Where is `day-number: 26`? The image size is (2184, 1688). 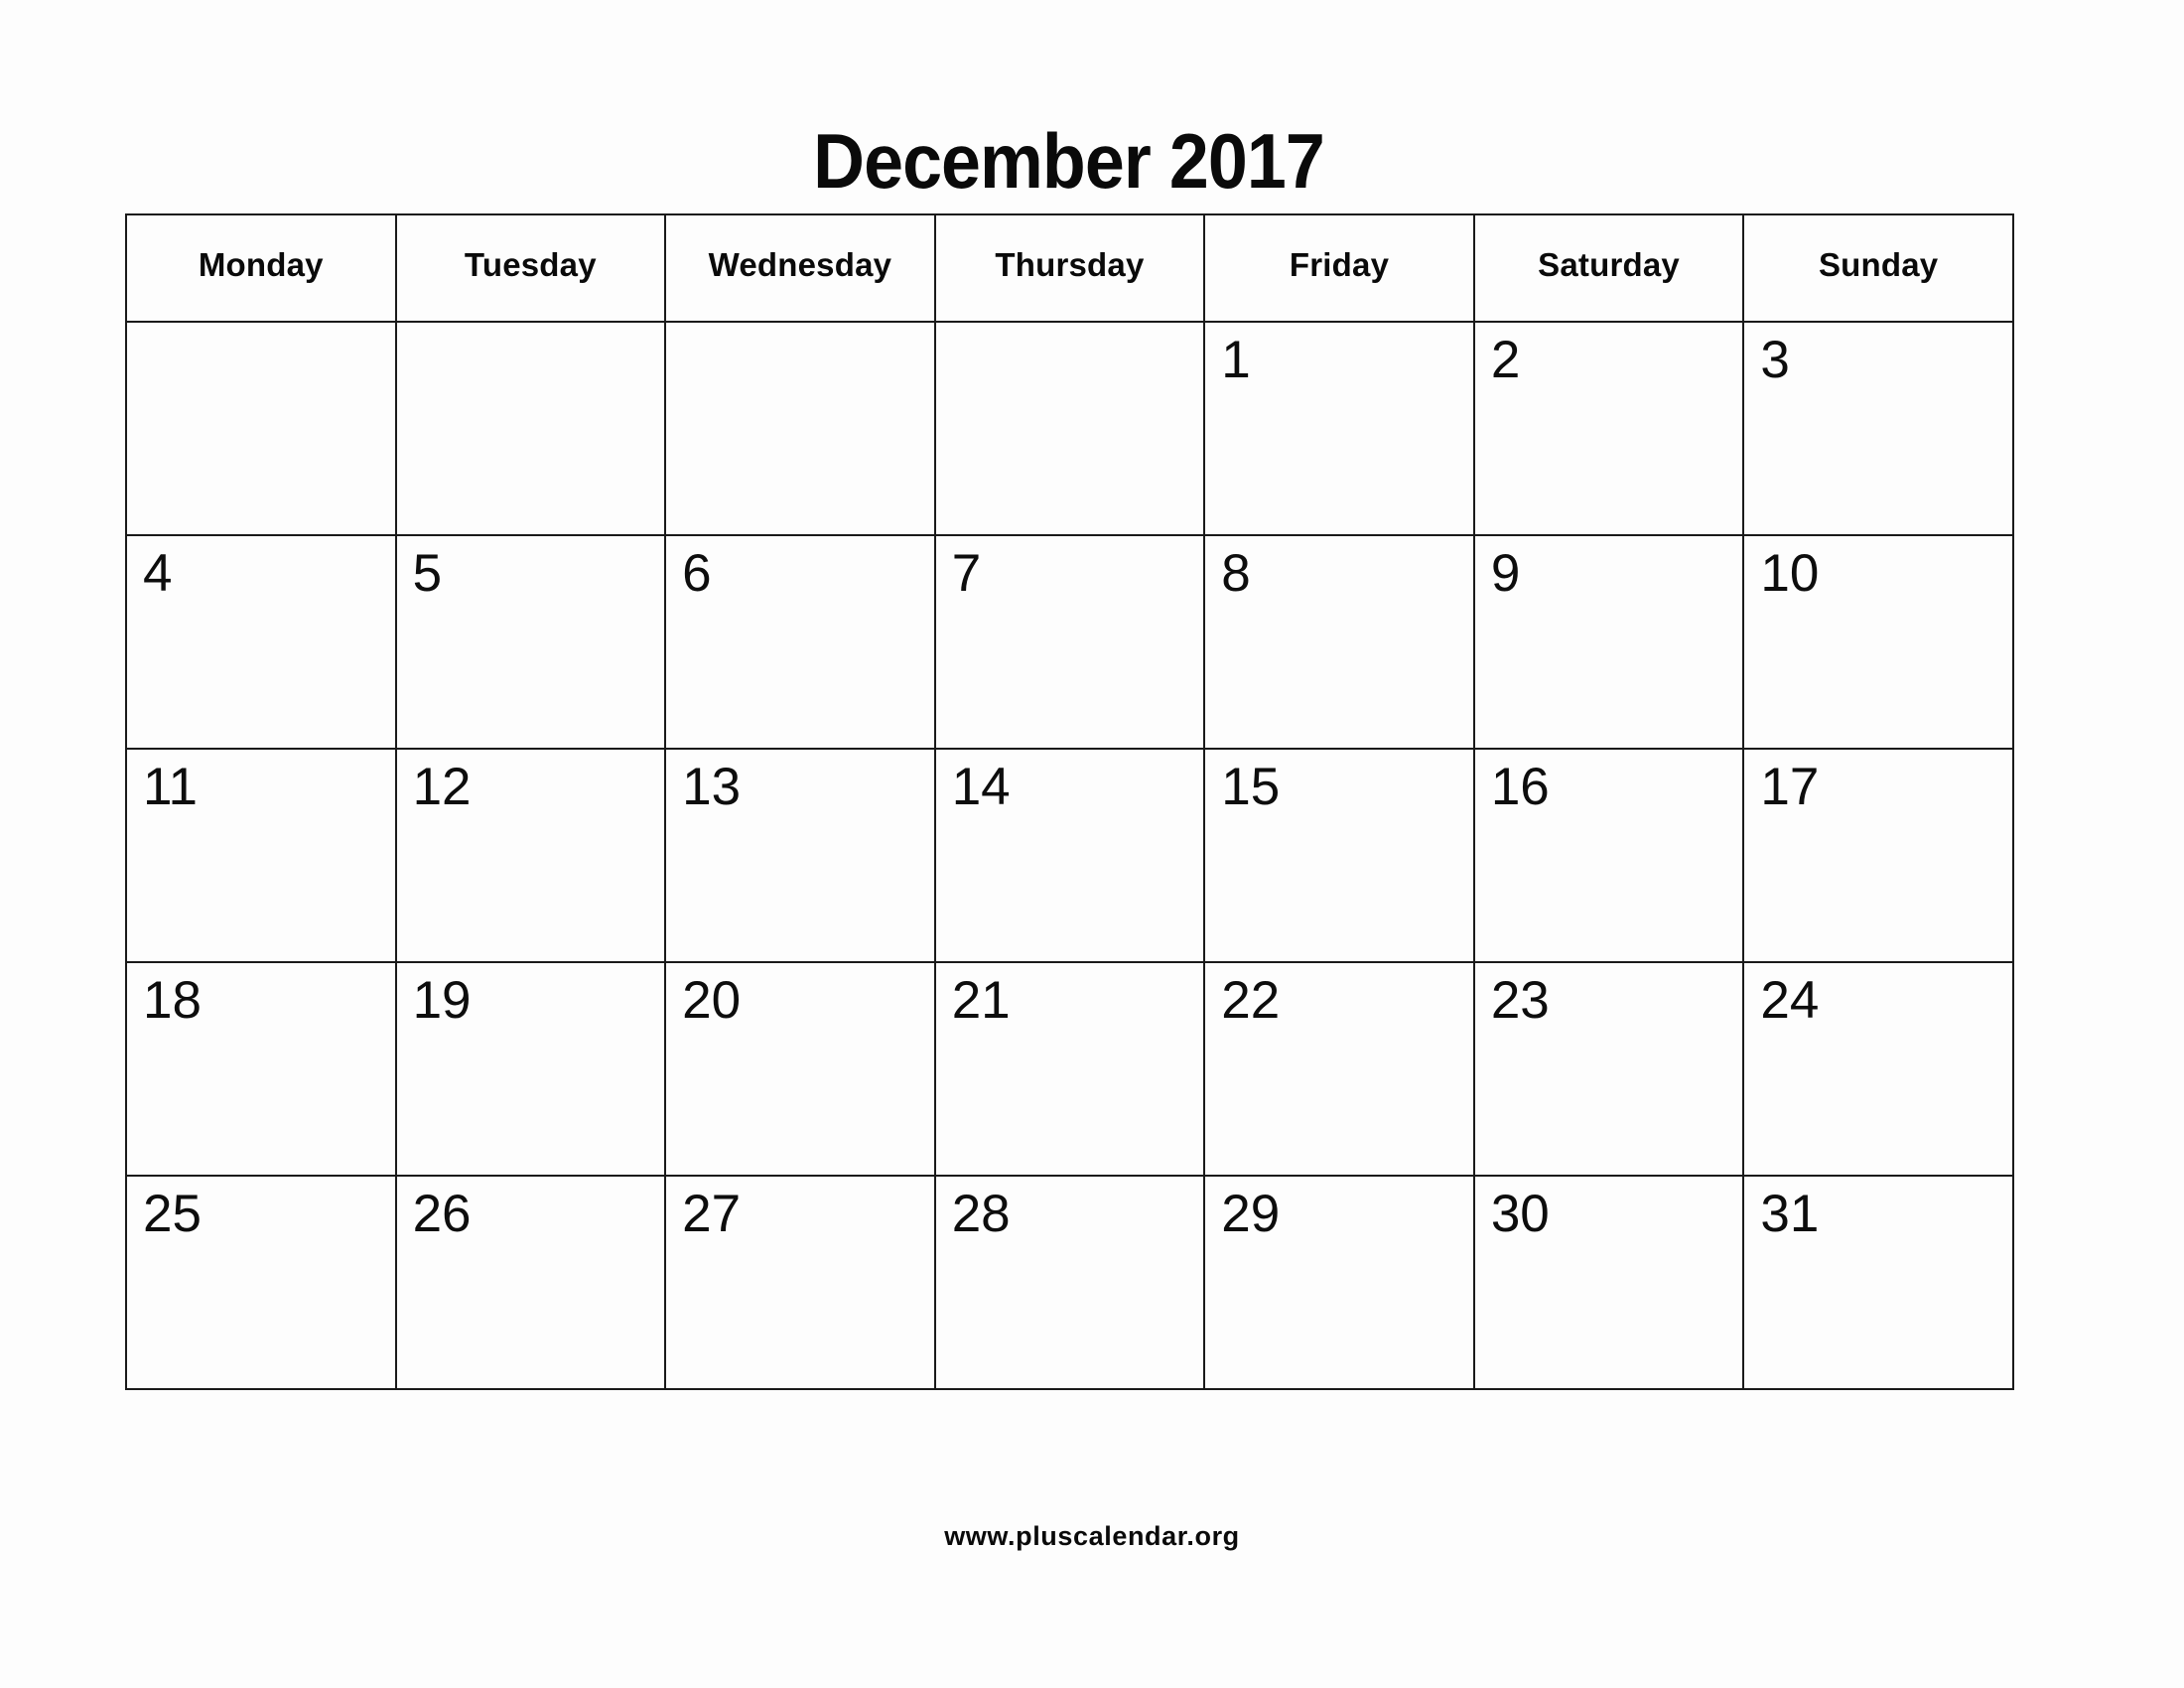 day-number: 26 is located at coordinates (442, 1214).